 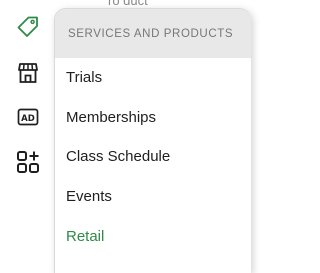 I want to click on storefront-nav-button, so click(x=28, y=73).